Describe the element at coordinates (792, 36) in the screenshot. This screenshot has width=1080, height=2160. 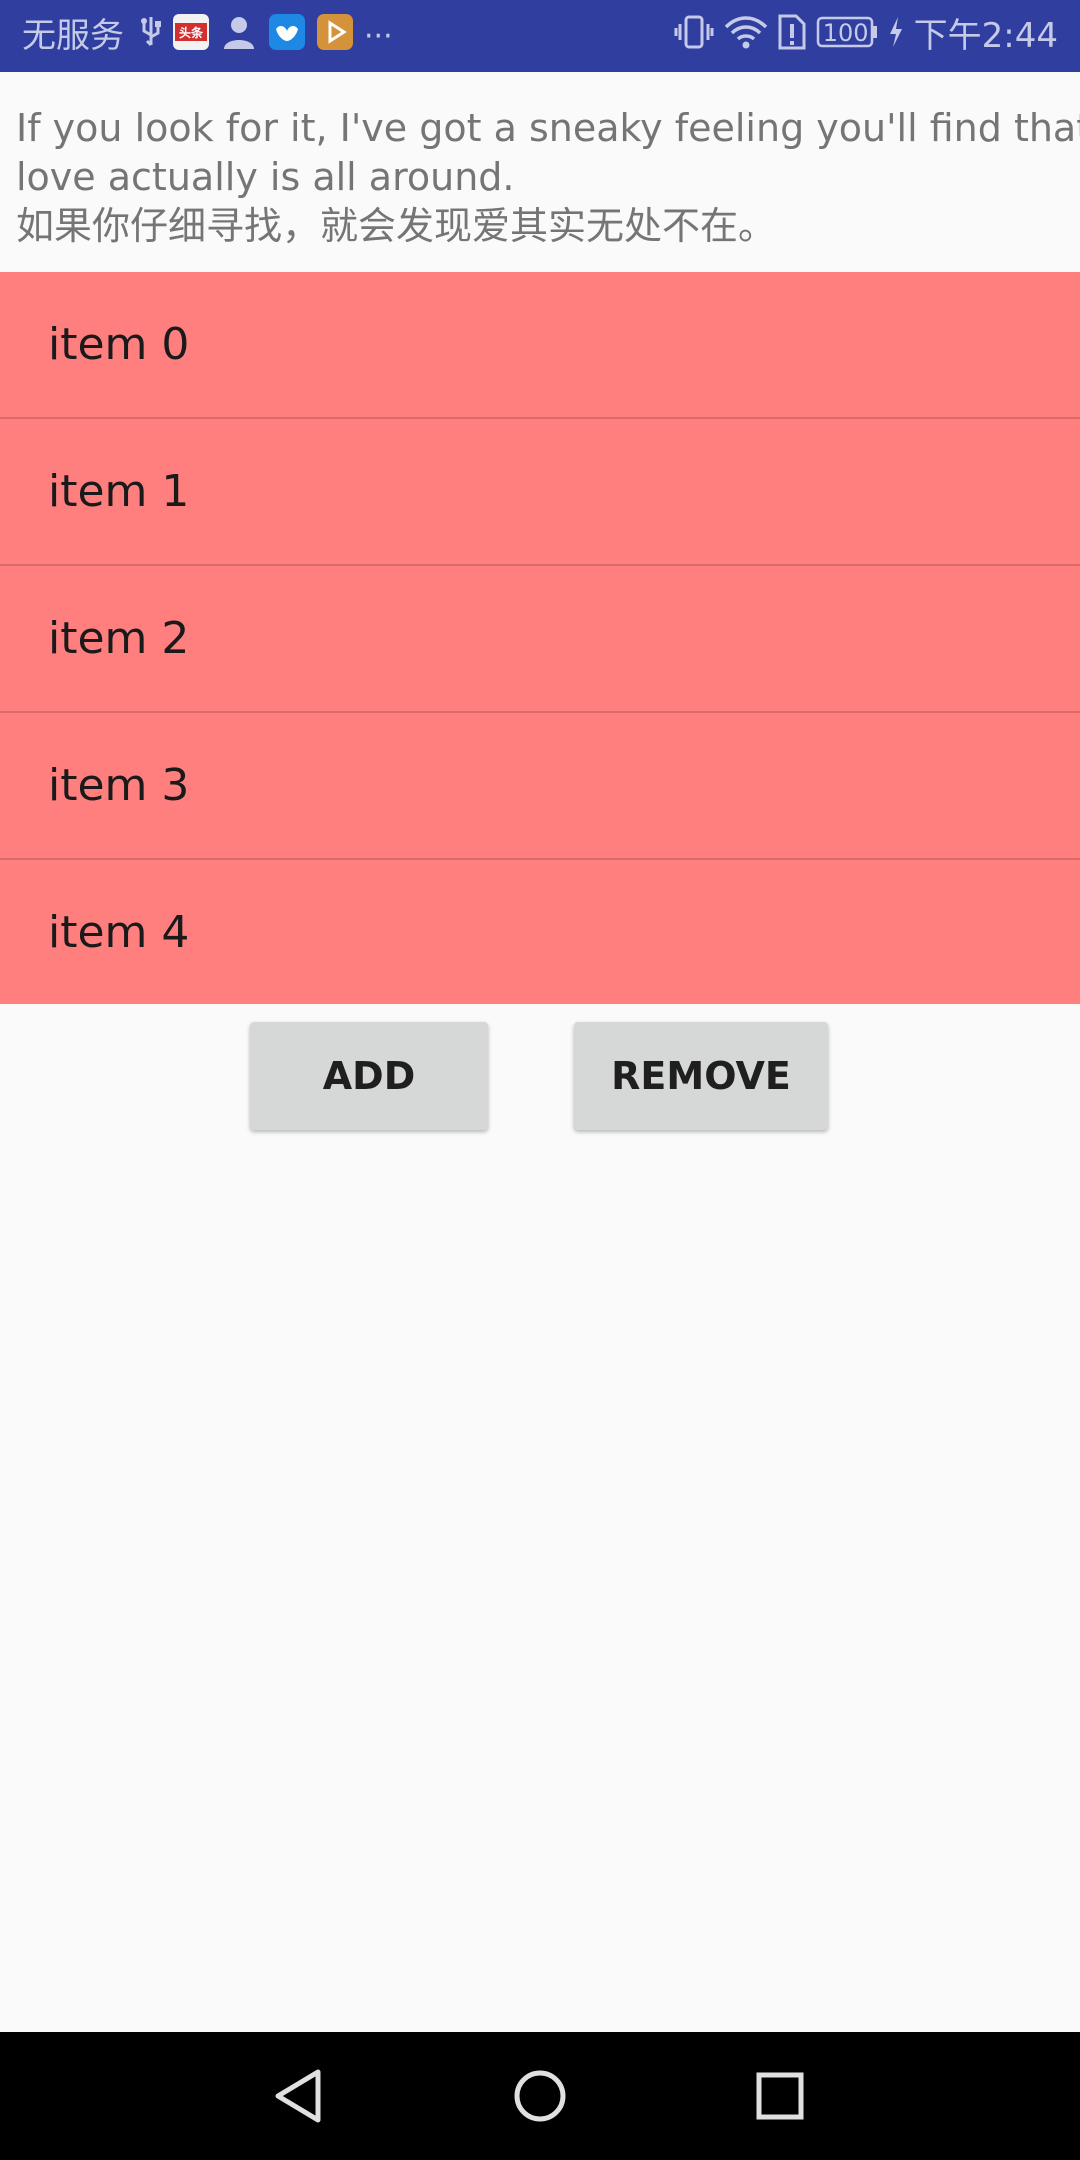
I see `sim-alert-icon` at that location.